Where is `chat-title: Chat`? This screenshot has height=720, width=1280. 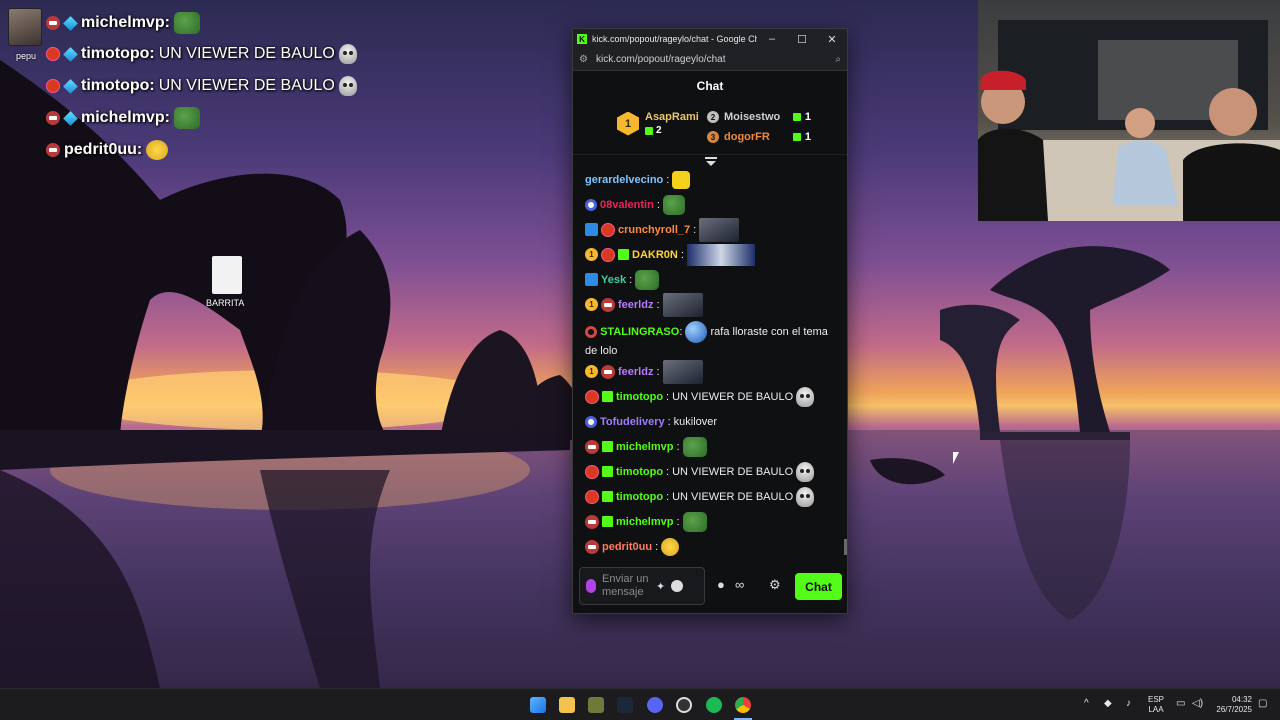 chat-title: Chat is located at coordinates (710, 86).